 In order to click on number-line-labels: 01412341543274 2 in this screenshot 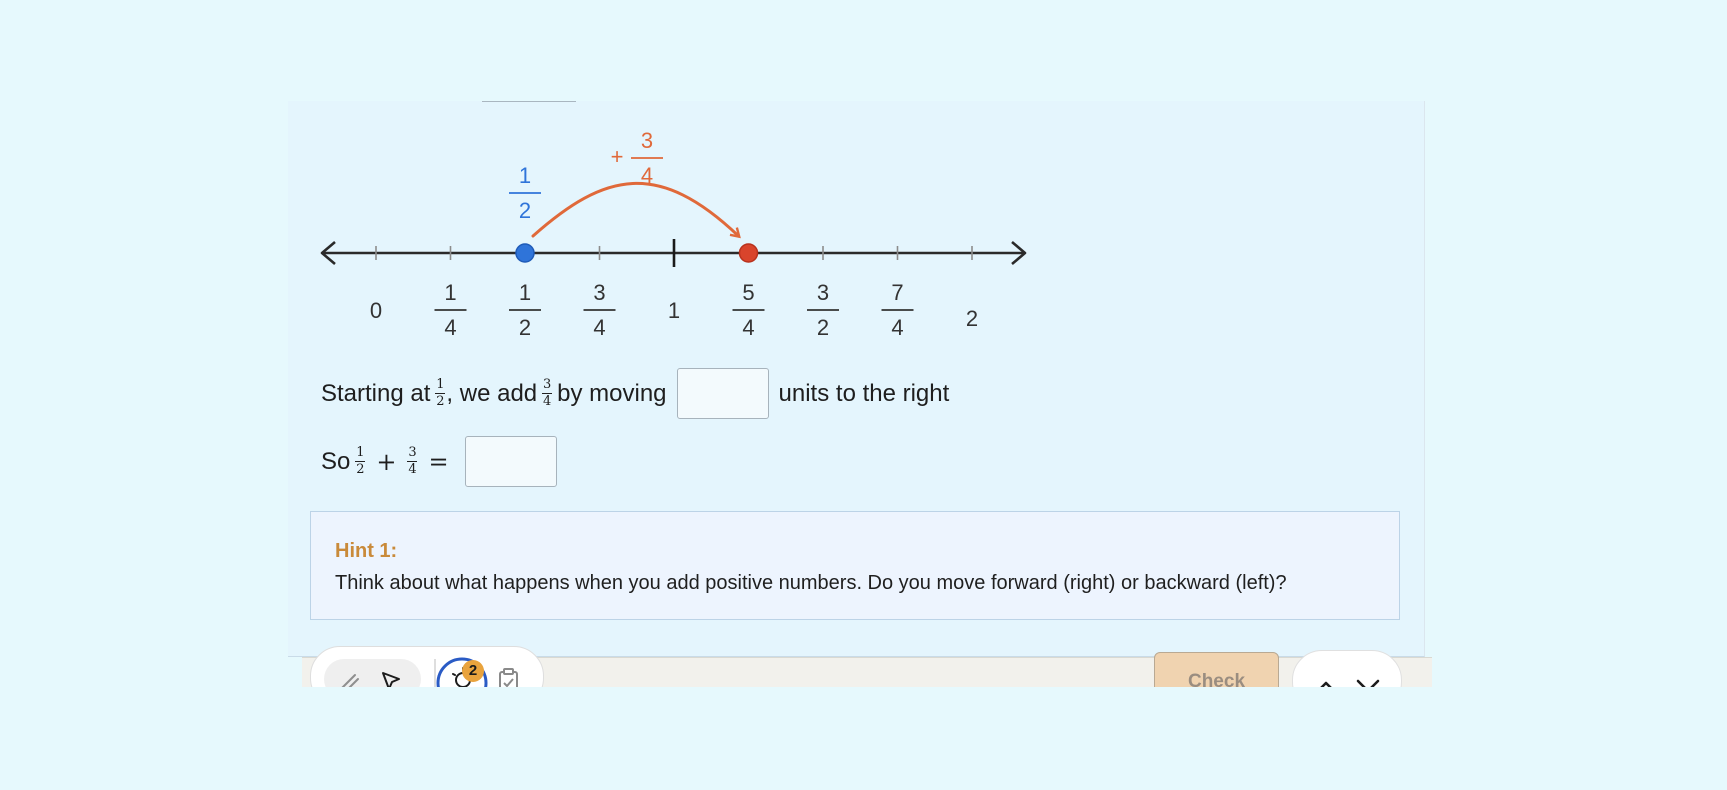, I will do `click(674, 310)`.